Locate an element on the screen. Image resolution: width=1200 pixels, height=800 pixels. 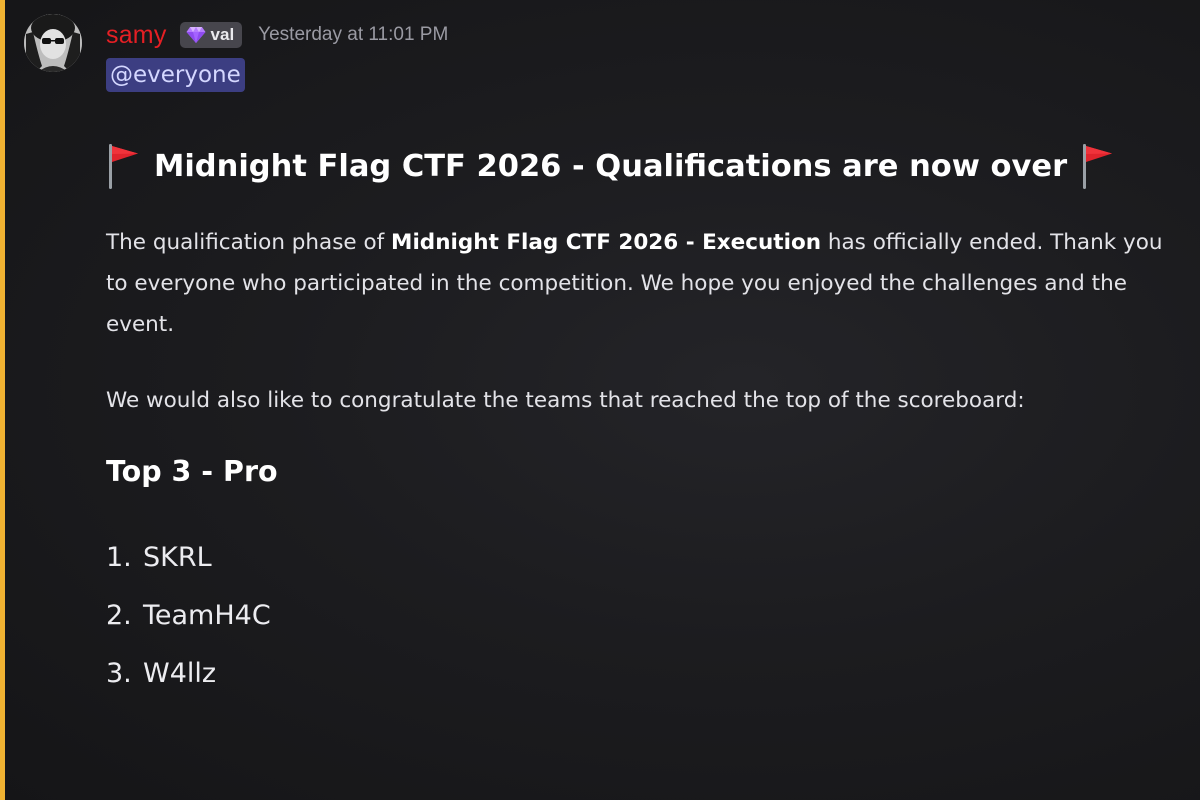
rank-number: 3. is located at coordinates (119, 673).